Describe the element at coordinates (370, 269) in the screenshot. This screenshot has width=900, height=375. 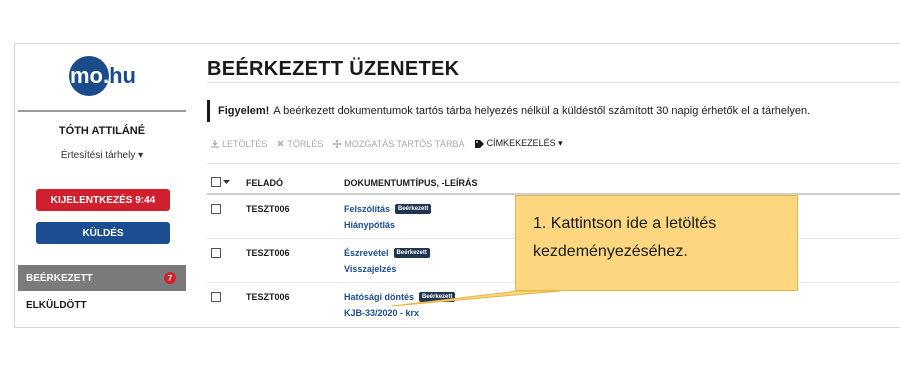
I see `row-doc-subtitle: Visszajelzés` at that location.